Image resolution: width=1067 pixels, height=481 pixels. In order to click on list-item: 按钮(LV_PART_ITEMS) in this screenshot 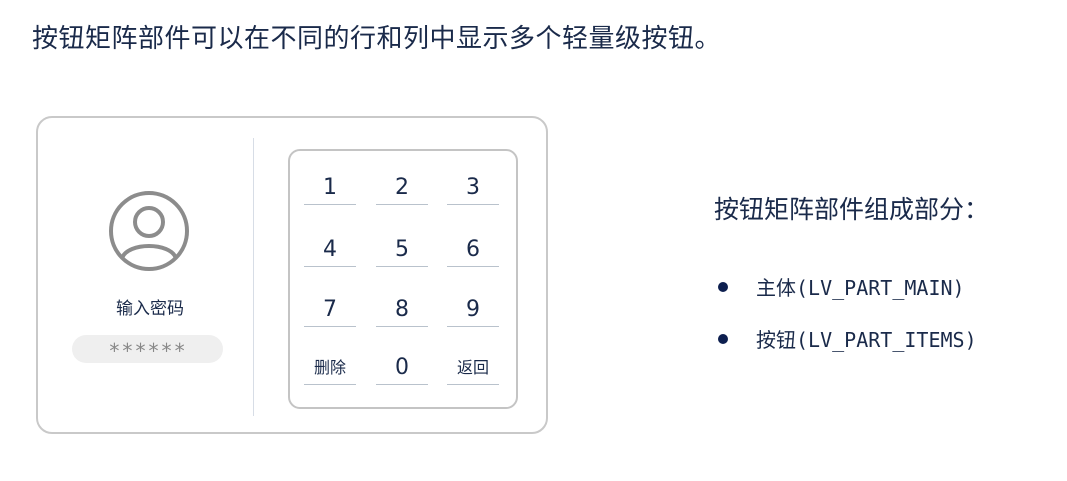, I will do `click(847, 338)`.